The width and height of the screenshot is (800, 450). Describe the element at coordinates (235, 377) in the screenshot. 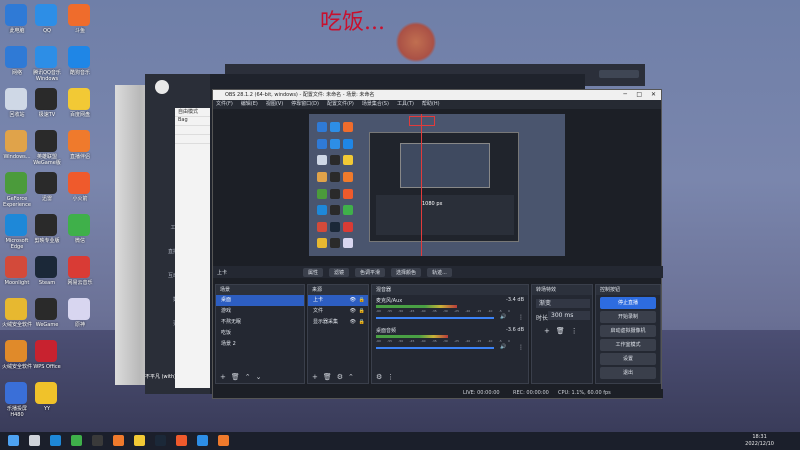

I see `remove-scene-icon: 🗑` at that location.